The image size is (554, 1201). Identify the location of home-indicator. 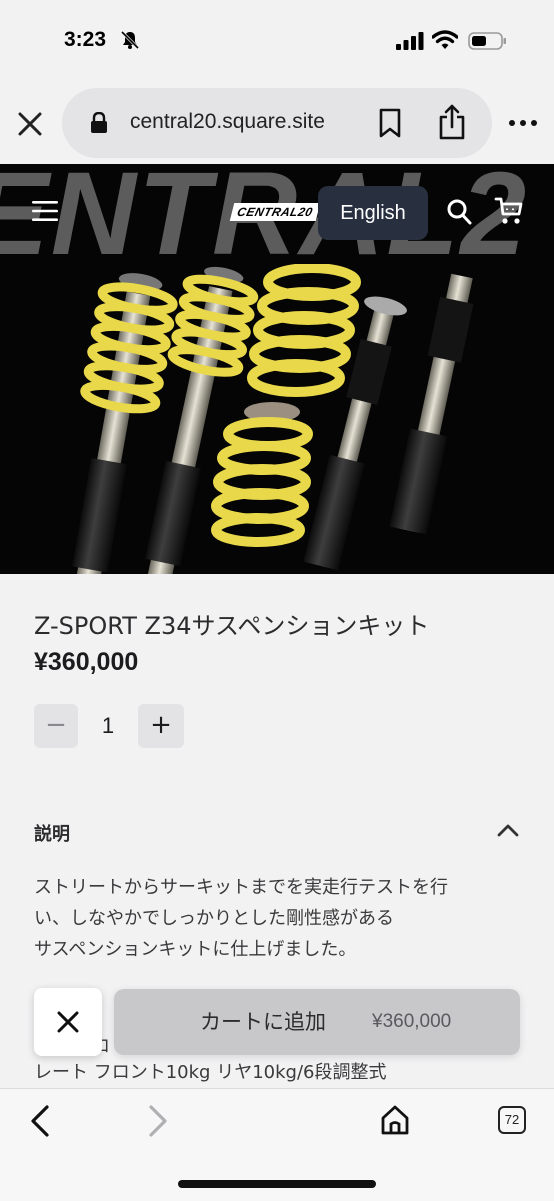
(277, 1184).